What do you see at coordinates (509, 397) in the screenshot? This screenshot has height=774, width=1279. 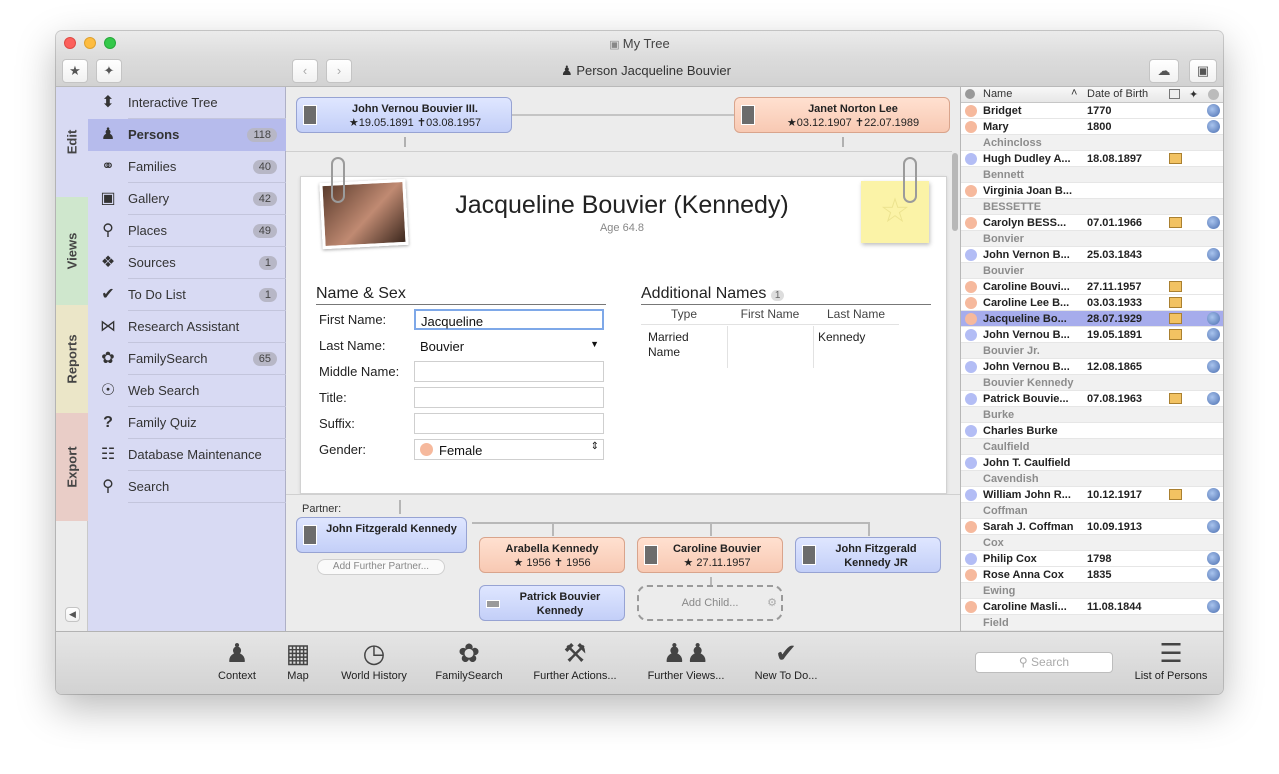 I see `title-field` at bounding box center [509, 397].